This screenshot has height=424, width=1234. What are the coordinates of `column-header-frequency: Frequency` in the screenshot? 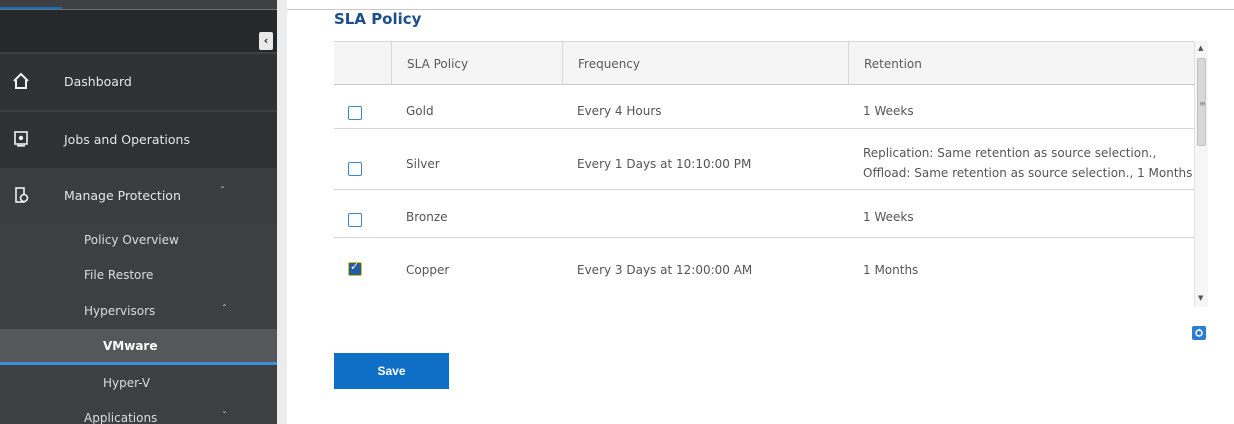 It's located at (705, 63).